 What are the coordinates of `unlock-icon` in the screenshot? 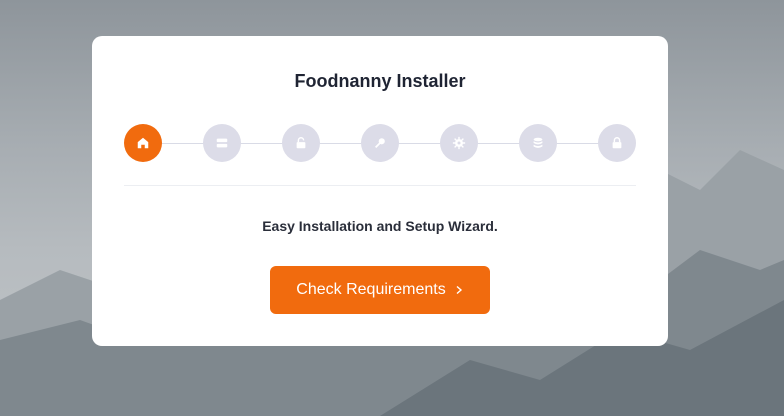 It's located at (301, 143).